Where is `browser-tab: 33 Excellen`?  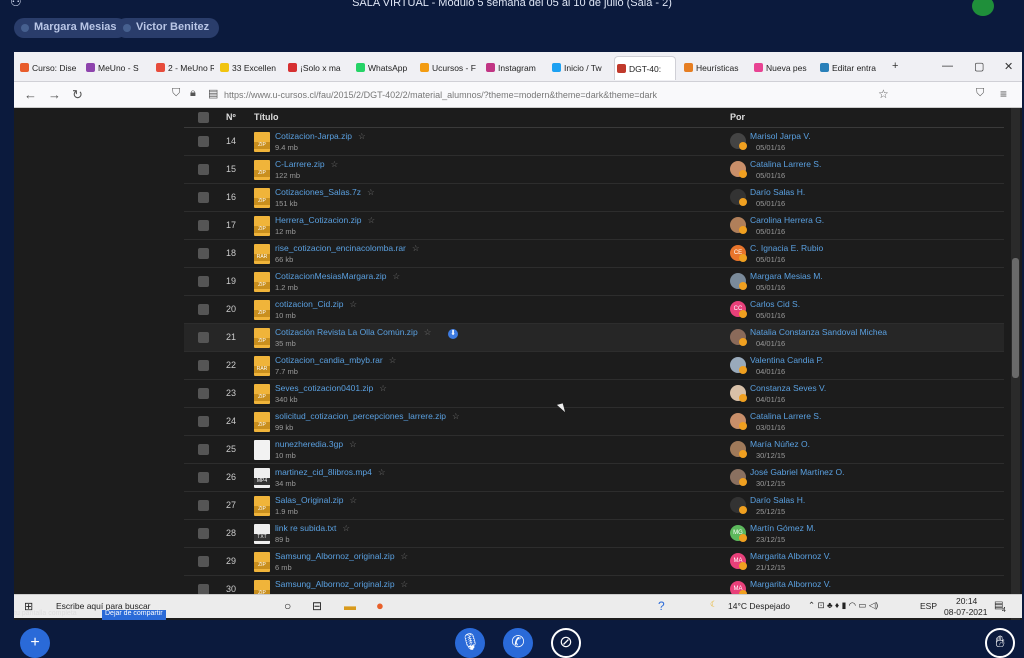
browser-tab: 33 Excellen is located at coordinates (249, 68).